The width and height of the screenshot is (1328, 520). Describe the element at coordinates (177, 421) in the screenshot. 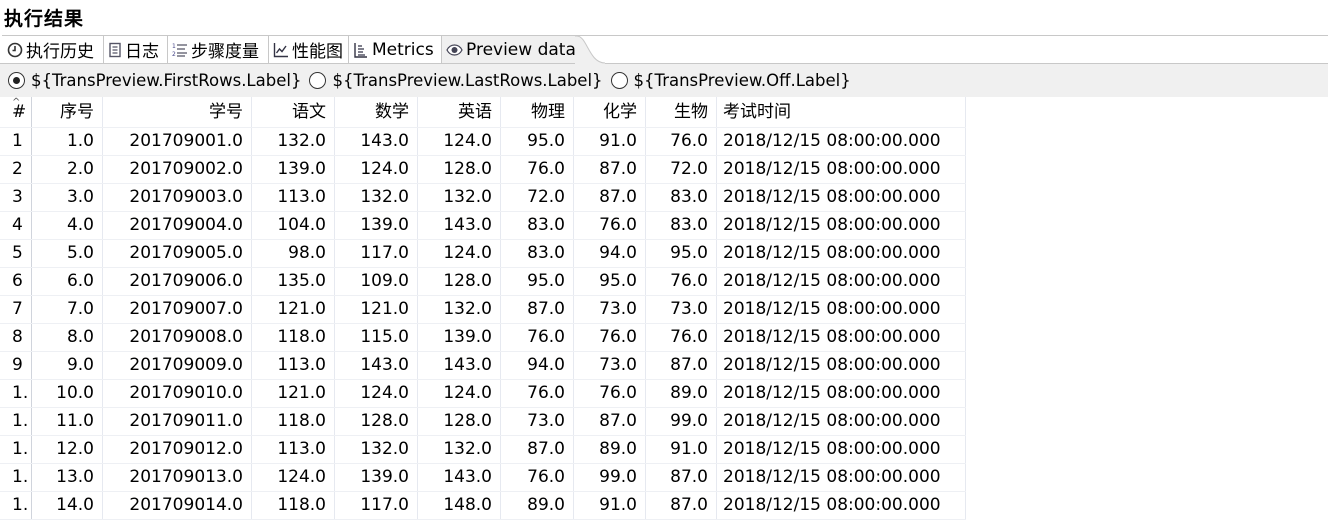

I see `table-cell: 201709011.0` at that location.